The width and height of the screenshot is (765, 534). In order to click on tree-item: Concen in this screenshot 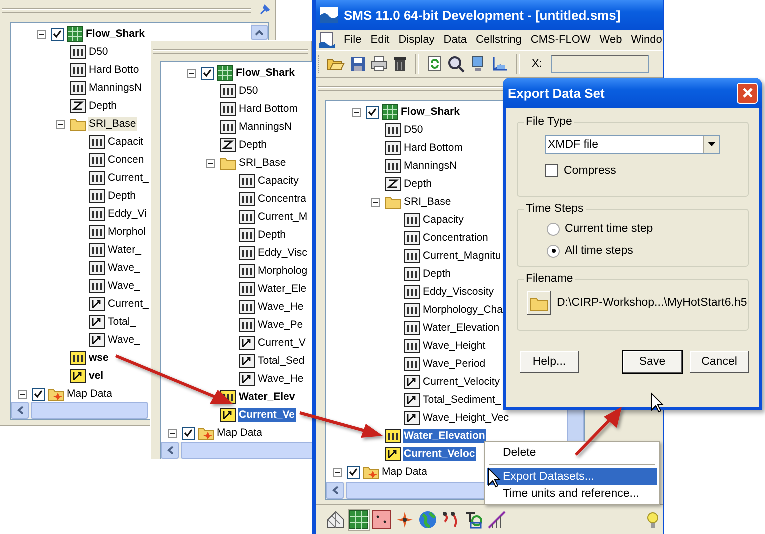, I will do `click(126, 160)`.